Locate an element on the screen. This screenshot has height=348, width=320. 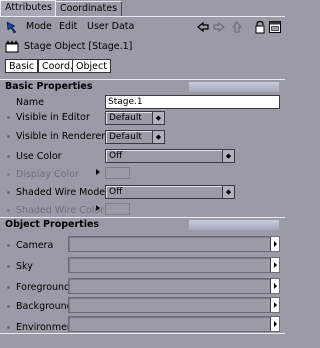
shaded-wire-color-label: Shaded Wire Color is located at coordinates (60, 210).